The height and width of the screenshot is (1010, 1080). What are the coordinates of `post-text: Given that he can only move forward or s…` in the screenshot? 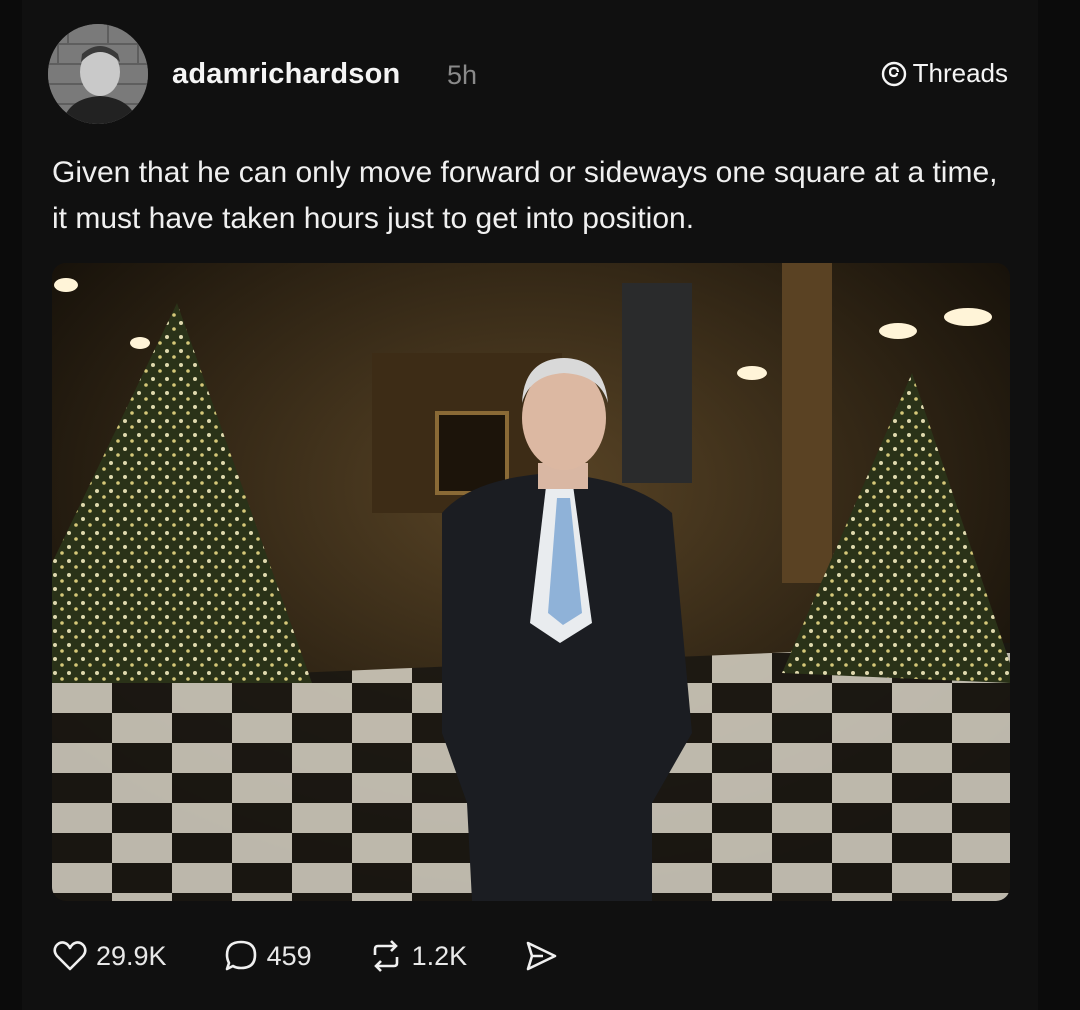 It's located at (525, 195).